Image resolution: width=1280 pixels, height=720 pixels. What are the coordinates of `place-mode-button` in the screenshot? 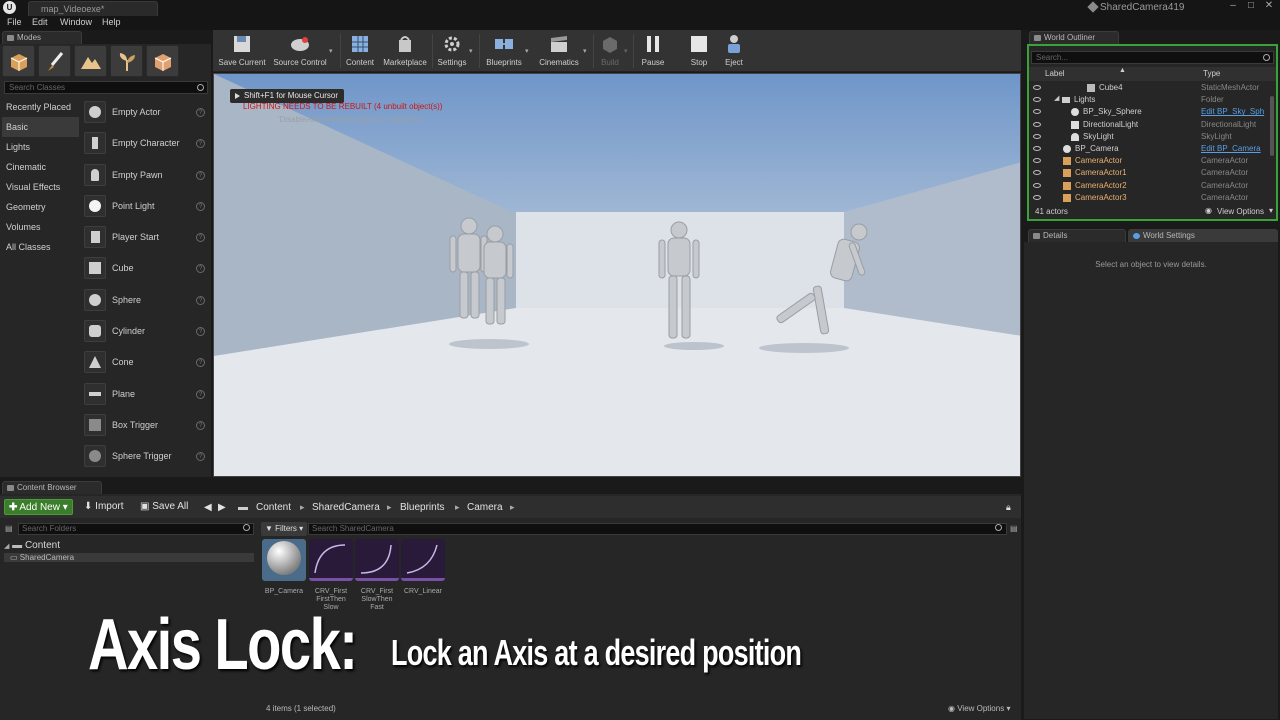 It's located at (18, 61).